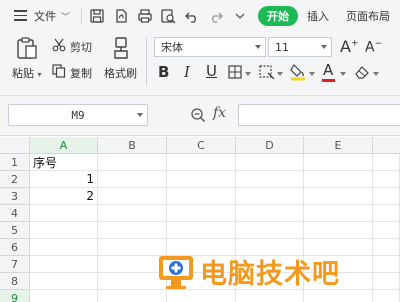 The width and height of the screenshot is (400, 302). What do you see at coordinates (319, 115) in the screenshot?
I see `formula-input` at bounding box center [319, 115].